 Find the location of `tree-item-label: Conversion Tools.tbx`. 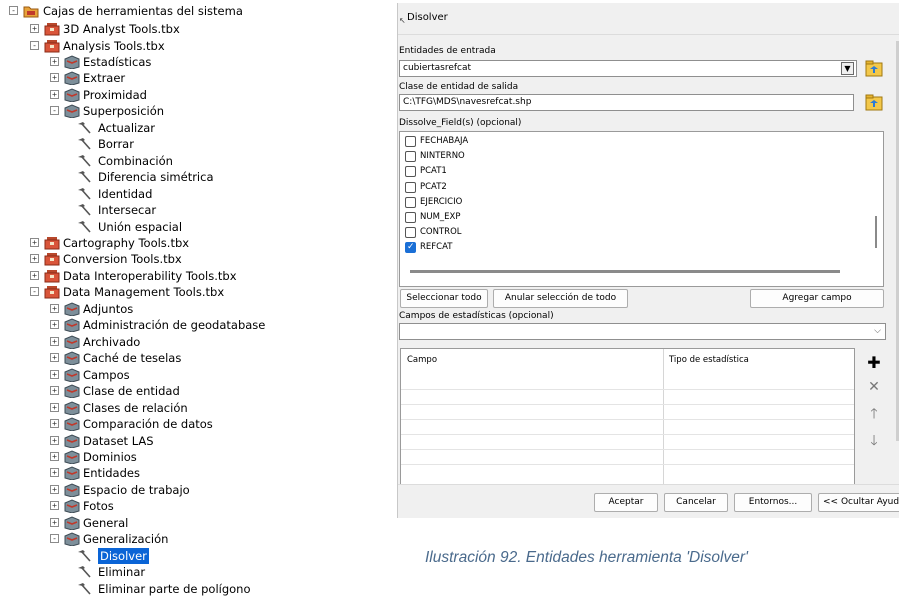

tree-item-label: Conversion Tools.tbx is located at coordinates (122, 259).